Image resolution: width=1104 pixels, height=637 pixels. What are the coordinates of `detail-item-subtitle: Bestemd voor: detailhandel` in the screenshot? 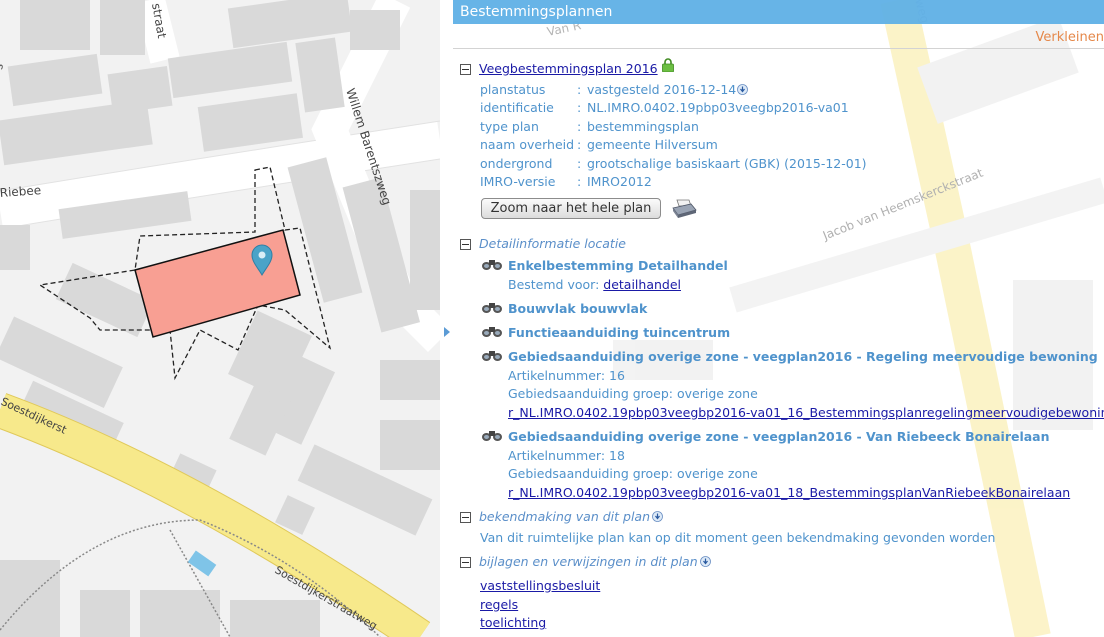 It's located at (594, 284).